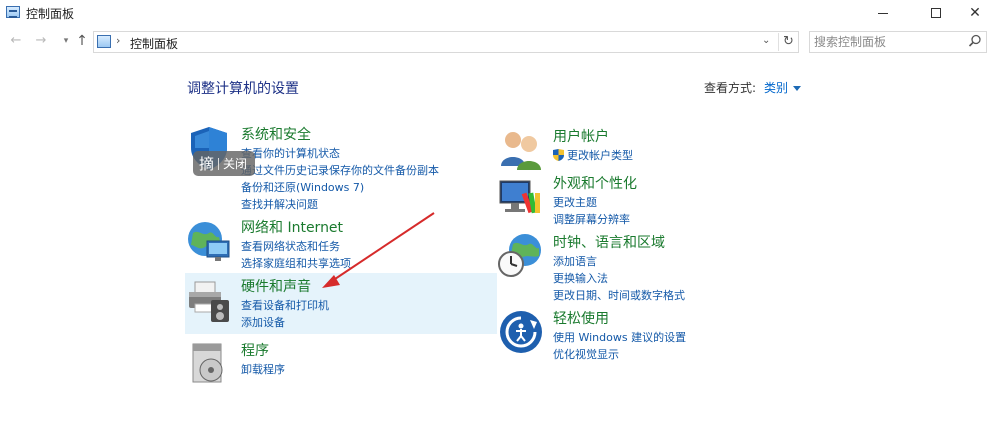 The width and height of the screenshot is (998, 427). What do you see at coordinates (558, 155) in the screenshot?
I see `uac-shield-icon` at bounding box center [558, 155].